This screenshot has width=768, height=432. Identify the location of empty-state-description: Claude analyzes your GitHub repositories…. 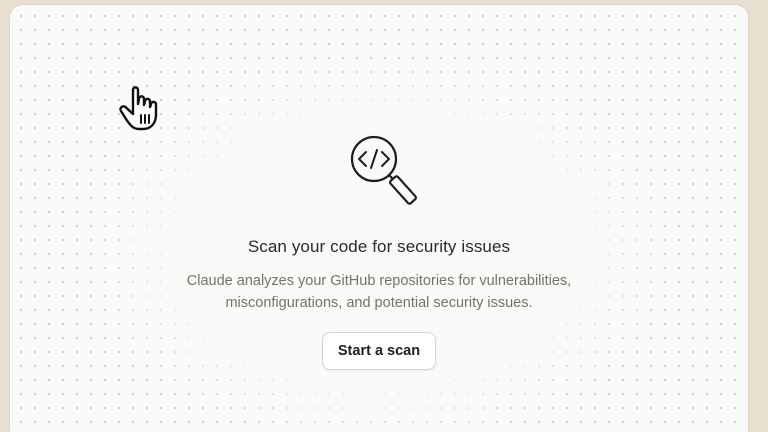
(379, 292).